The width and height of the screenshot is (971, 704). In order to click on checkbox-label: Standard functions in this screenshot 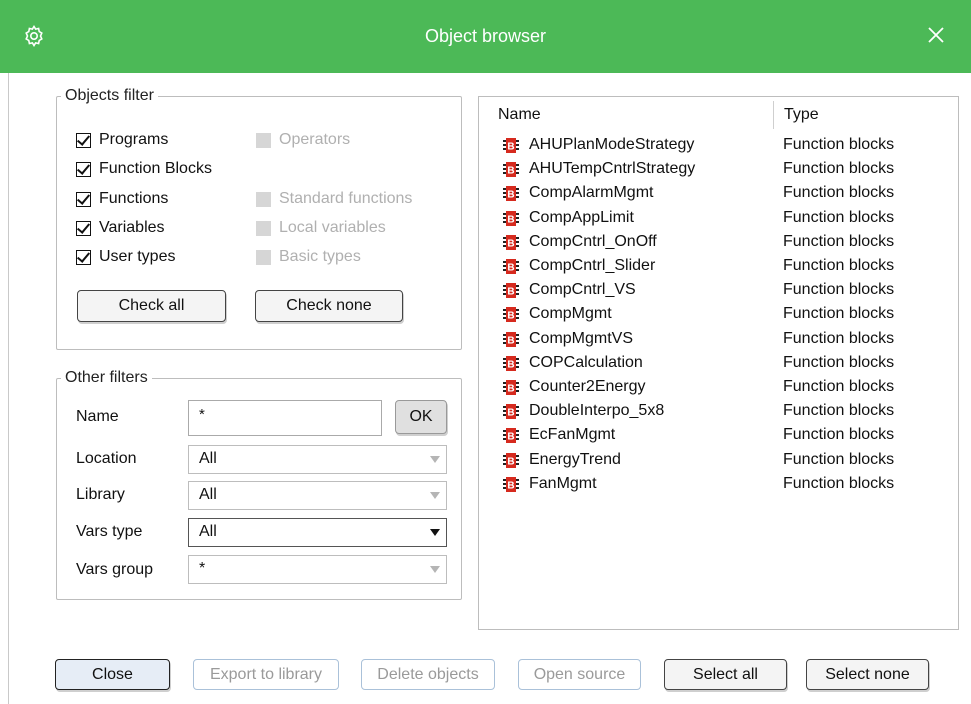, I will do `click(346, 198)`.